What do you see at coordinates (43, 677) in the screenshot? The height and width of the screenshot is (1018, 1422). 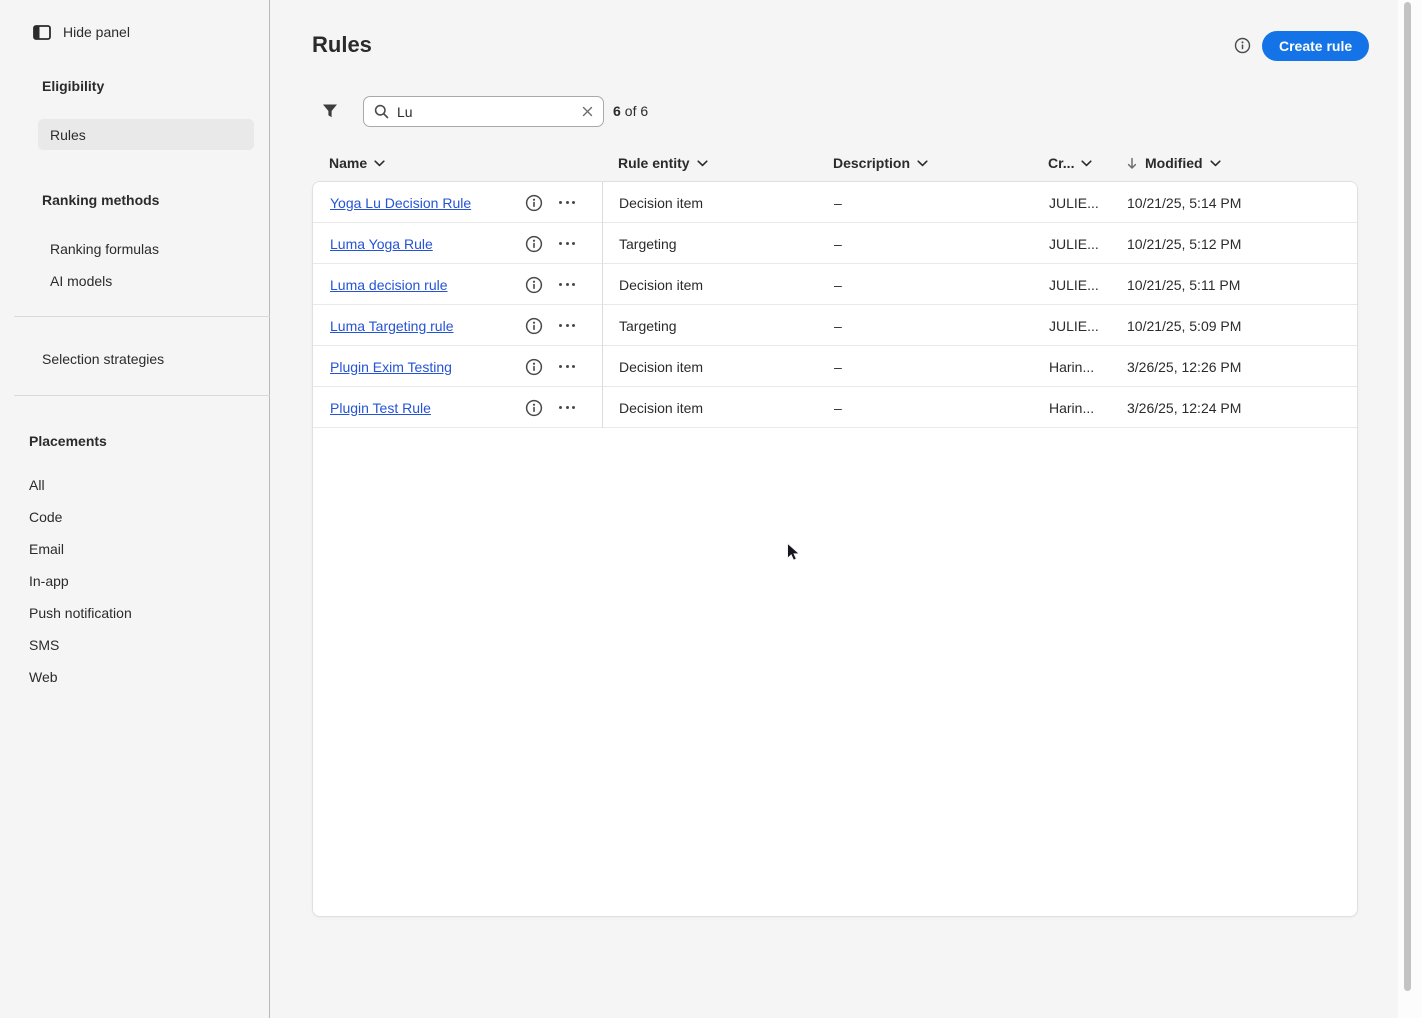 I see `sidebar-item-web: Web` at bounding box center [43, 677].